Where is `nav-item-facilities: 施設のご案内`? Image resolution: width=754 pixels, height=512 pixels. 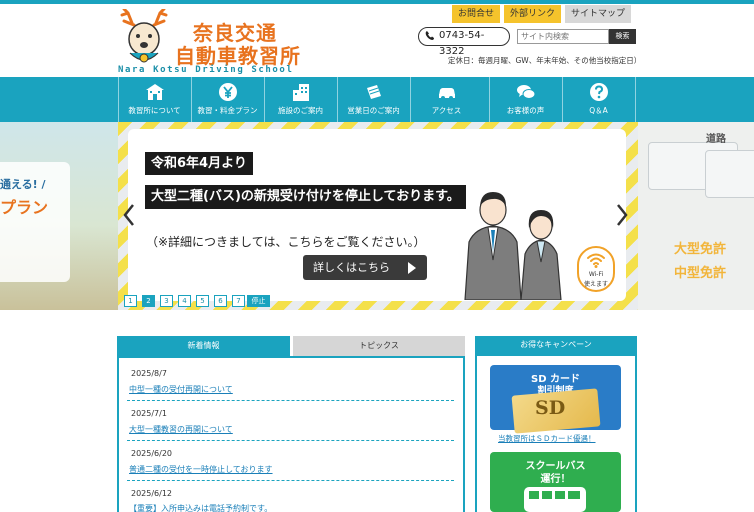 nav-item-facilities: 施設のご案内 is located at coordinates (300, 99).